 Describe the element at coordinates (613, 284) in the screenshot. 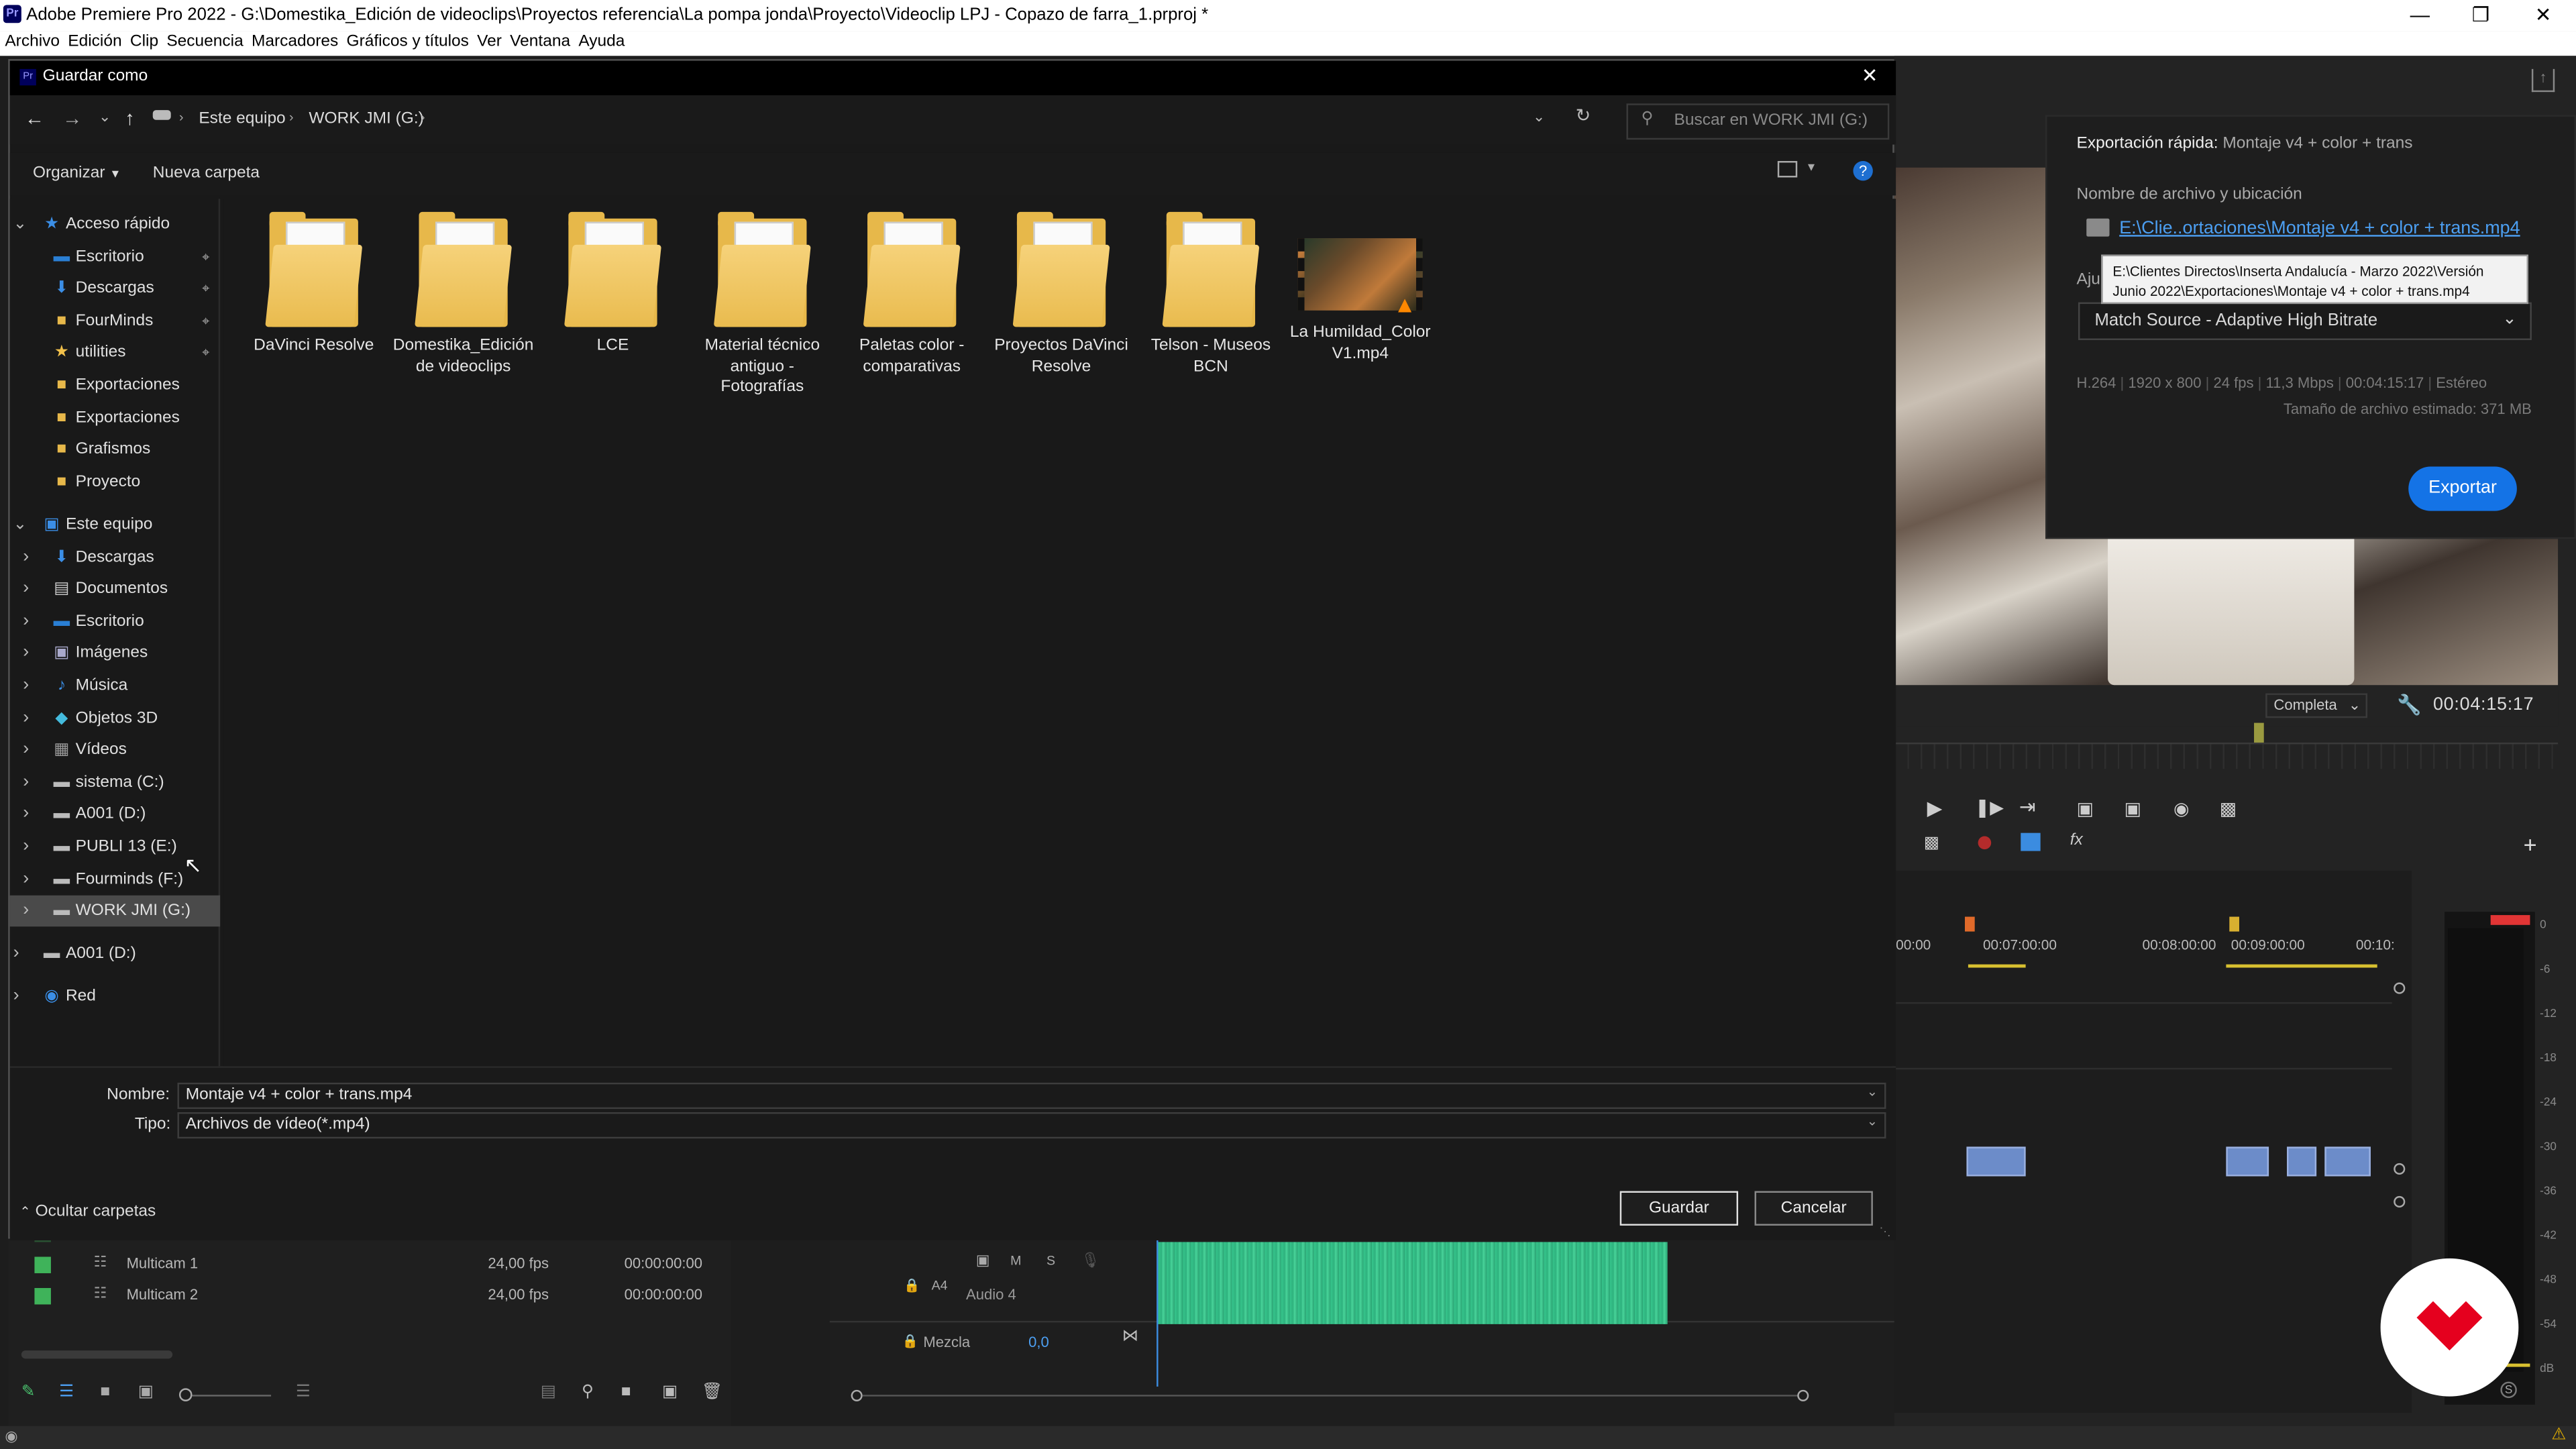

I see `folder-item: LCE` at that location.